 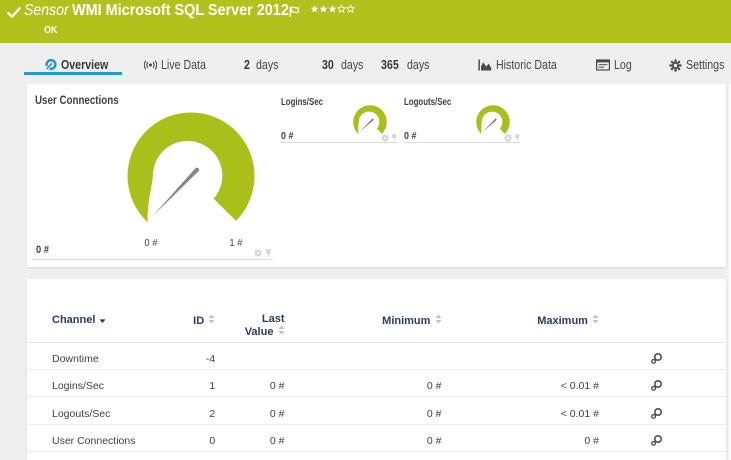 What do you see at coordinates (85, 65) in the screenshot?
I see `tab-label: Overview` at bounding box center [85, 65].